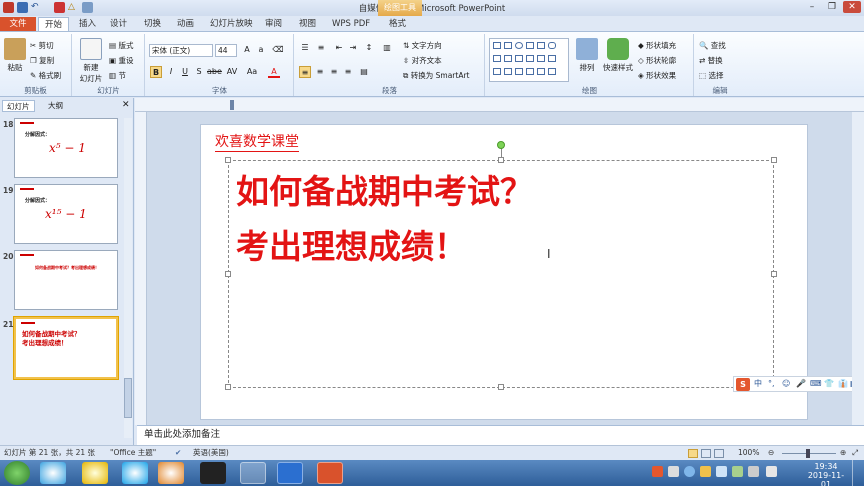  Describe the element at coordinates (743, 384) in the screenshot. I see `sogou-logo-icon: S` at that location.